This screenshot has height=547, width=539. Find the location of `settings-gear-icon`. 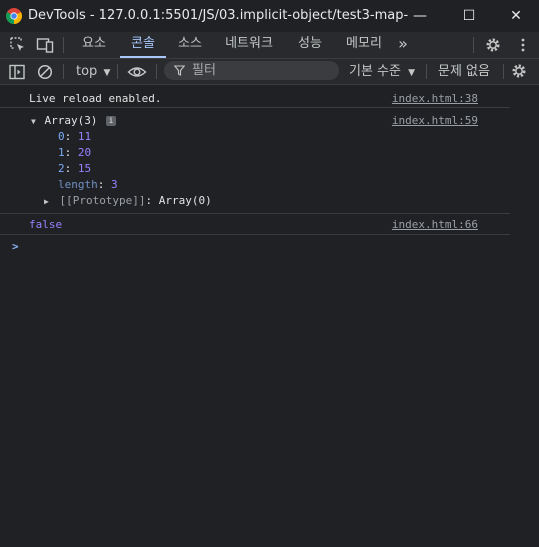

settings-gear-icon is located at coordinates (493, 45).